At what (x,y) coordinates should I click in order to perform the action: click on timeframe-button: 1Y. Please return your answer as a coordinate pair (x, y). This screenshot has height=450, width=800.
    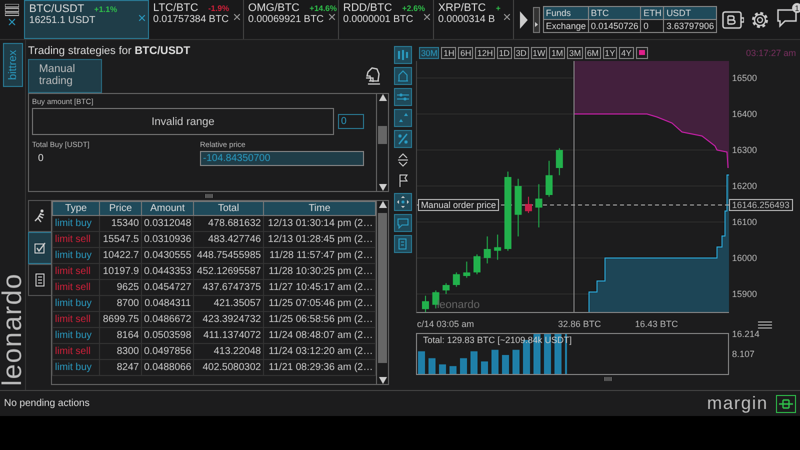
    Looking at the image, I should click on (610, 53).